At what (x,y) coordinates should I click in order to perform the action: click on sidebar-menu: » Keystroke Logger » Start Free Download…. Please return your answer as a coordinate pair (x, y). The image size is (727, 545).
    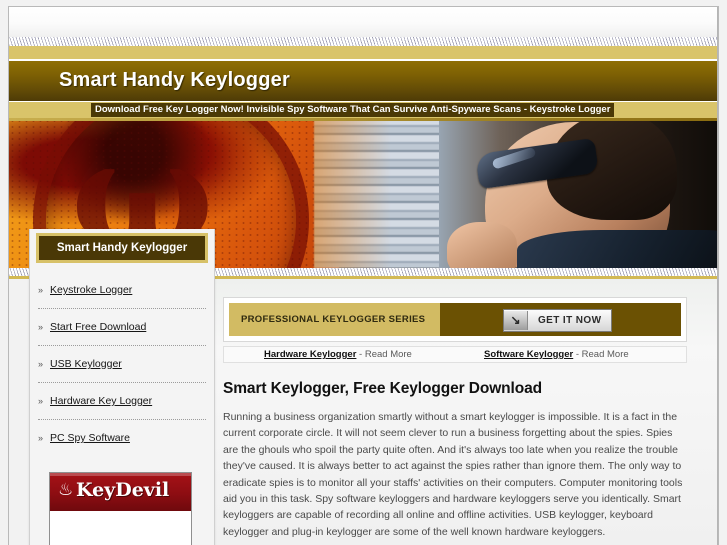
    Looking at the image, I should click on (122, 364).